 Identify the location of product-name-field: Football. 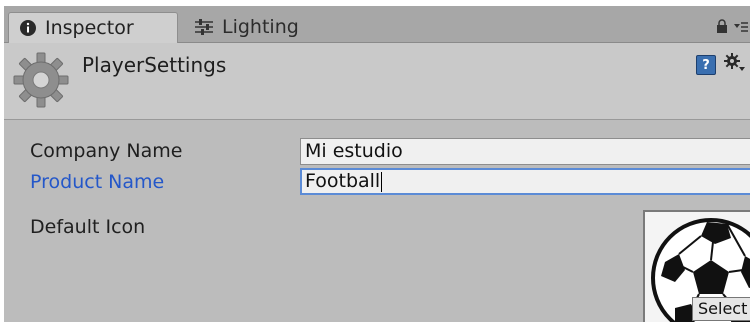
(525, 181).